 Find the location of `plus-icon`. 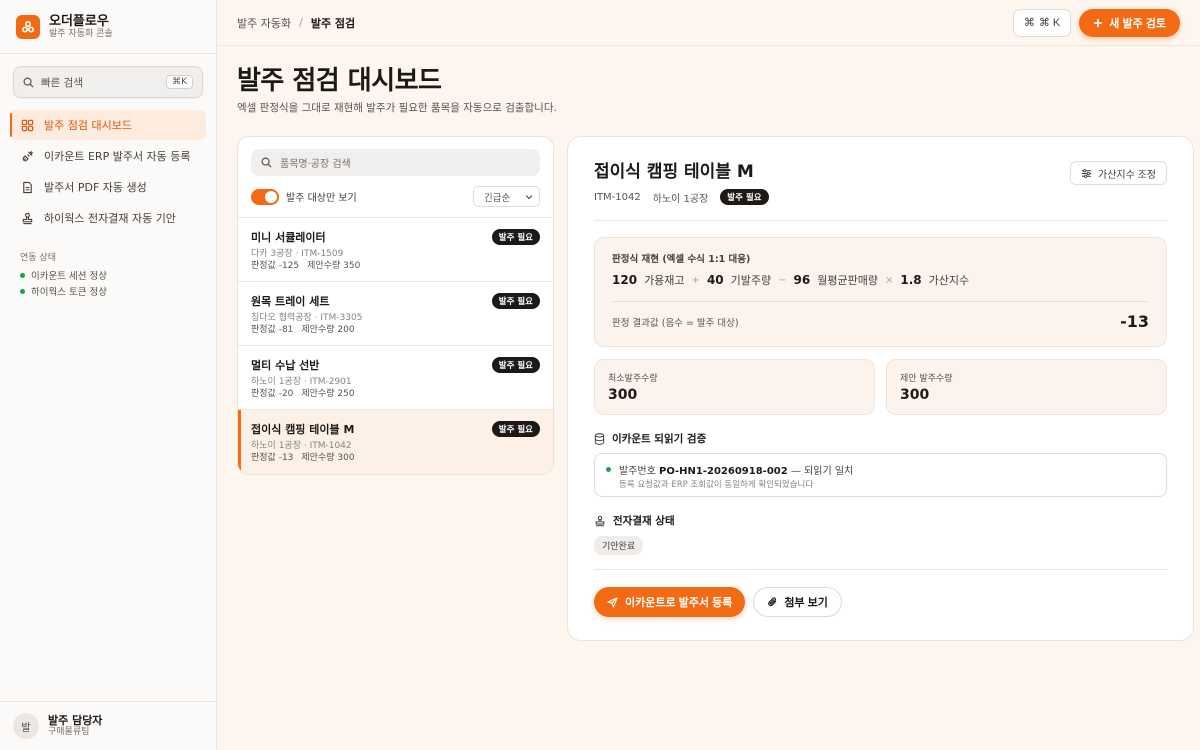

plus-icon is located at coordinates (1098, 22).